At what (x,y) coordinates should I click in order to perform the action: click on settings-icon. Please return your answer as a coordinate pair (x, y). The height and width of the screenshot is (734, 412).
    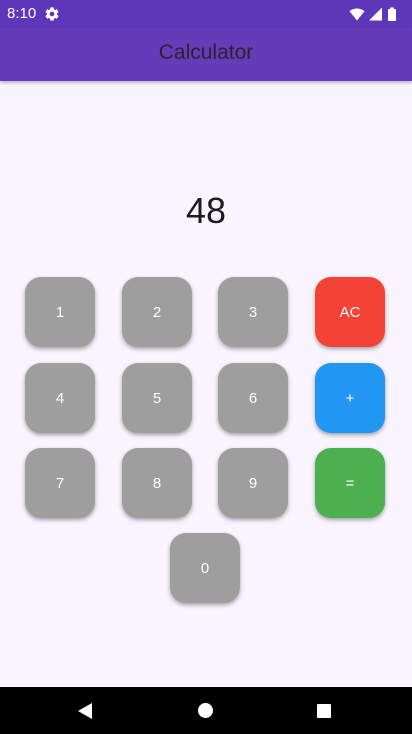
    Looking at the image, I should click on (52, 14).